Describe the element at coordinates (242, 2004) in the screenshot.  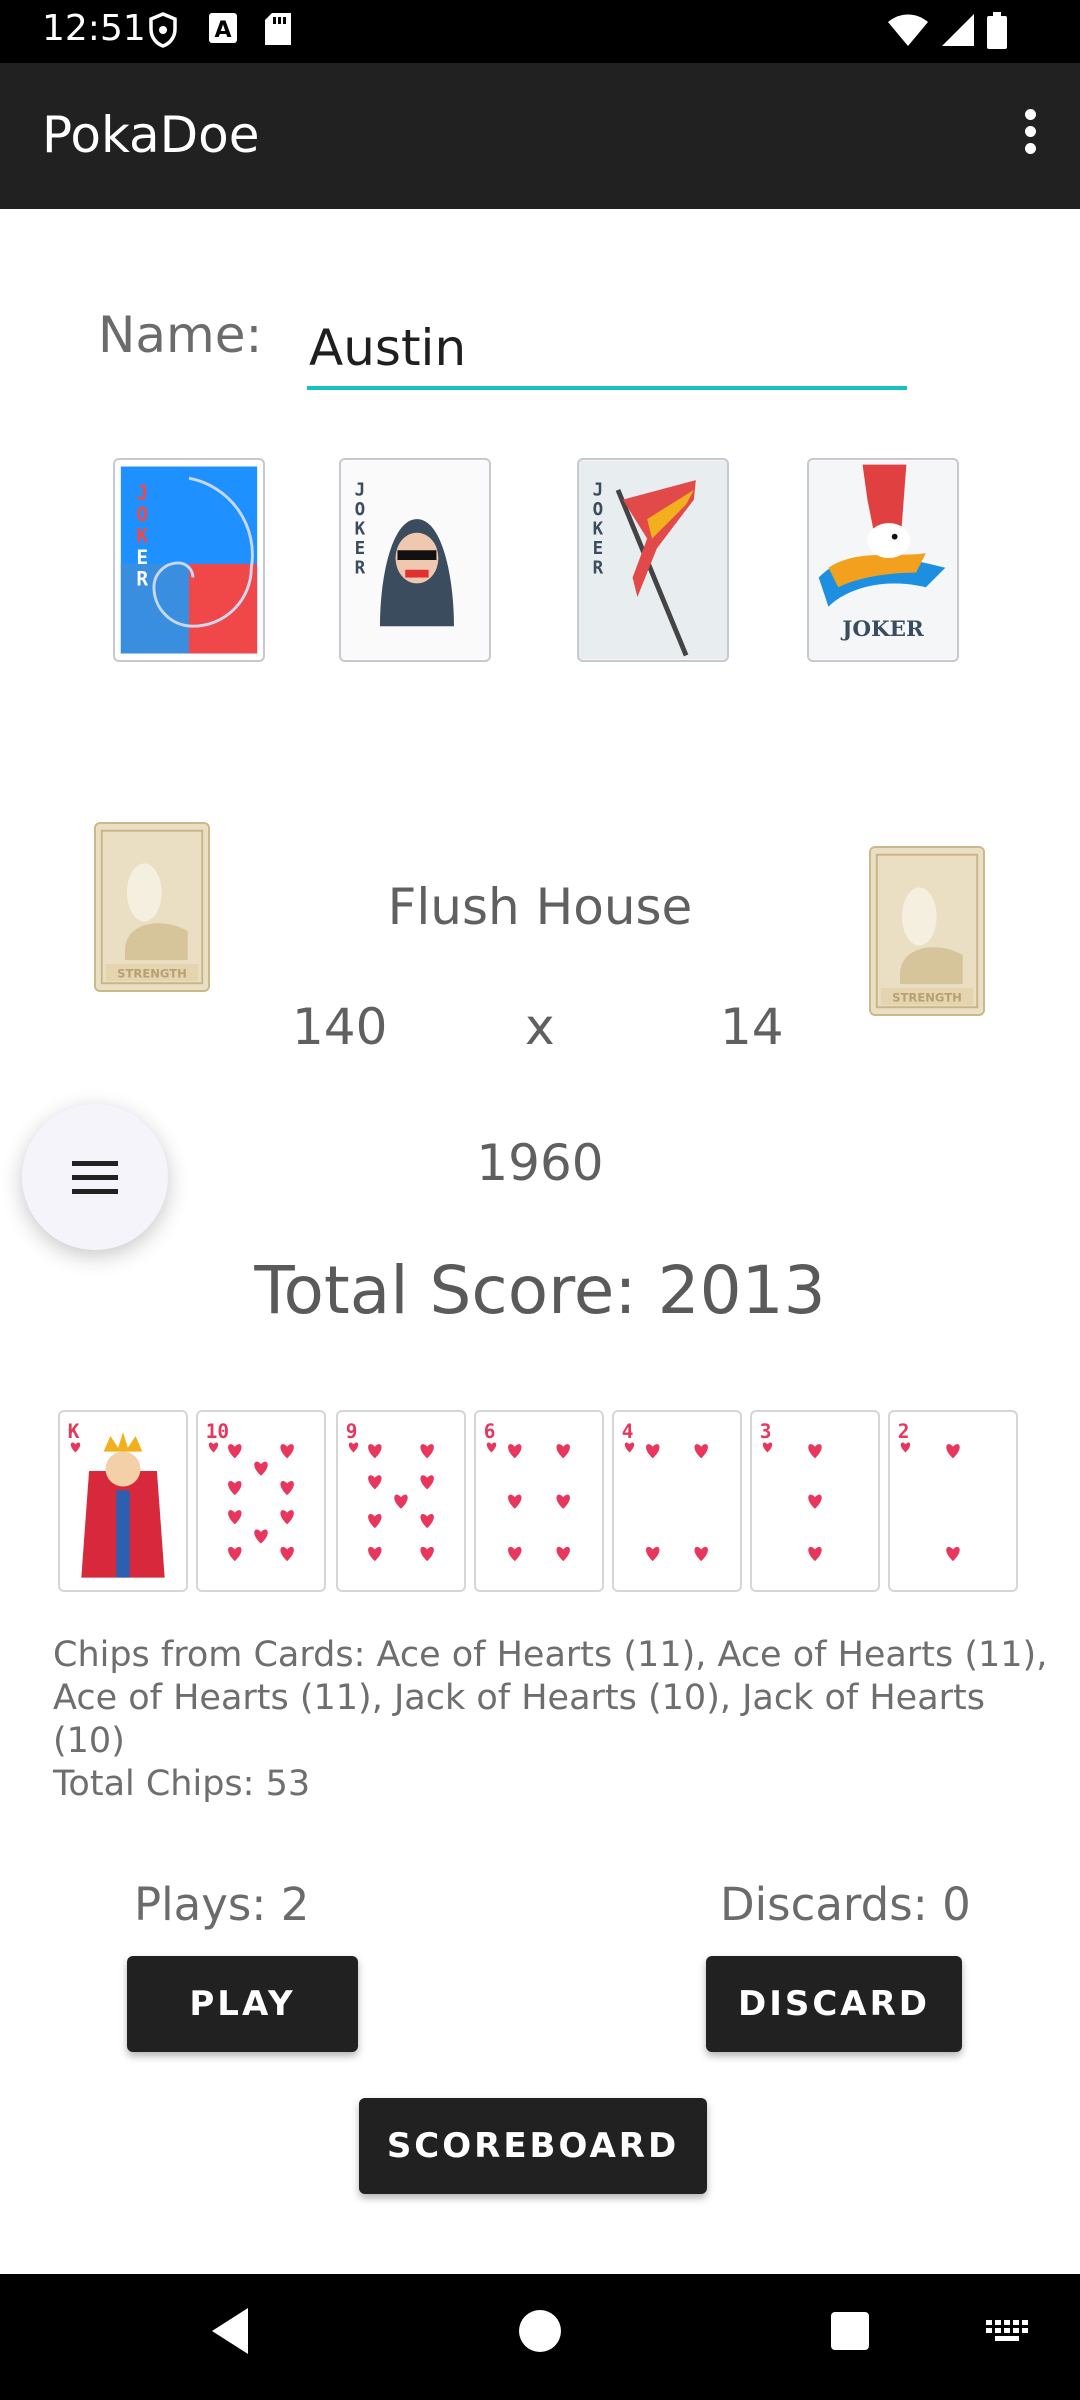
I see `play-button: PLAY` at that location.